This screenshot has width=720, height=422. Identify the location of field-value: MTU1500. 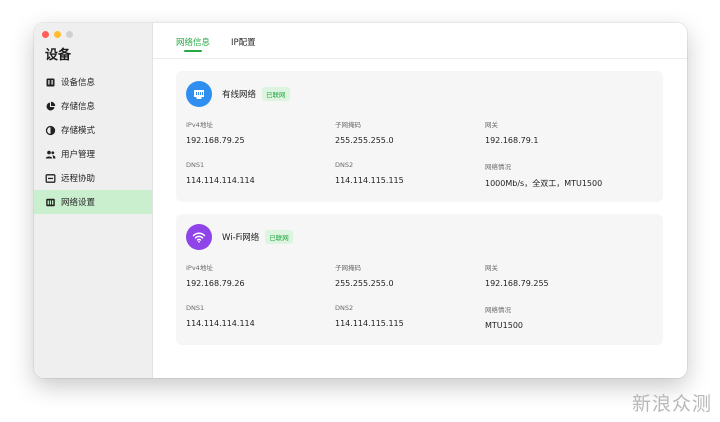
(504, 325).